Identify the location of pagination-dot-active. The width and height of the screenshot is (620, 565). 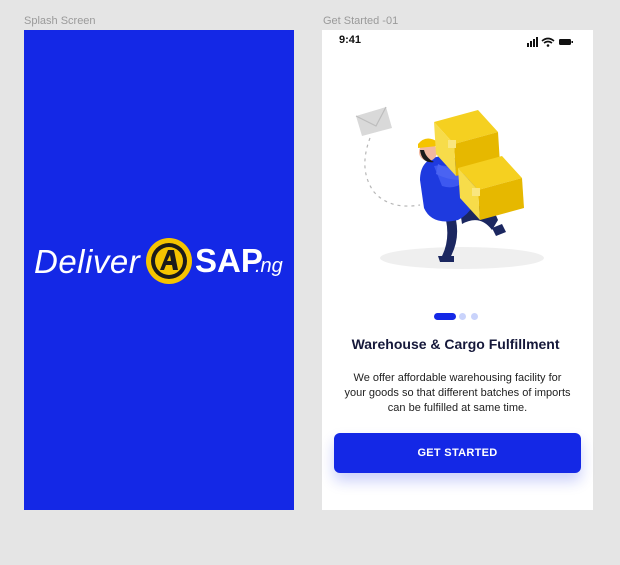
(445, 316).